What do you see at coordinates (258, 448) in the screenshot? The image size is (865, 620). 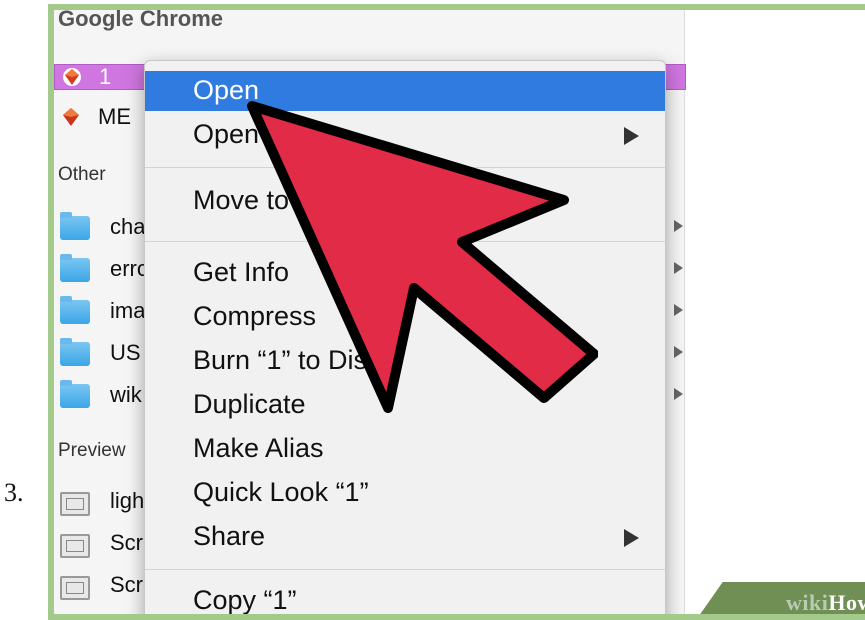 I see `menu-item-label: Make Alias` at bounding box center [258, 448].